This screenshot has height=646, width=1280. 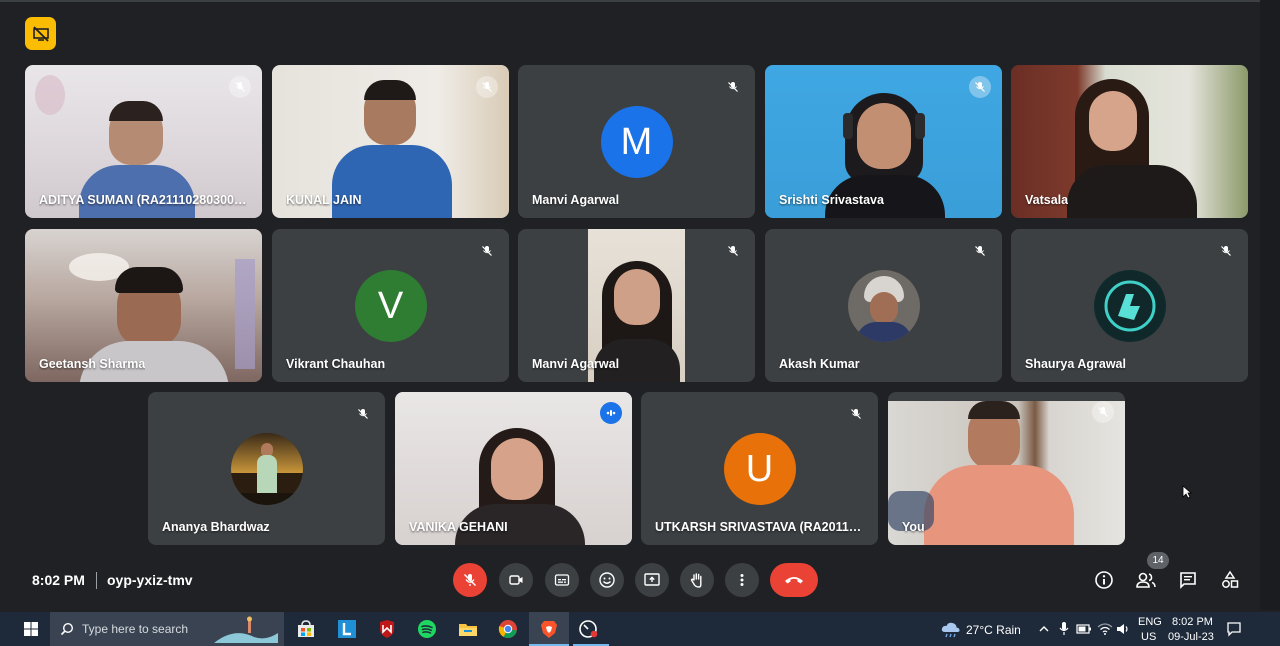 I want to click on emoji-button, so click(x=607, y=580).